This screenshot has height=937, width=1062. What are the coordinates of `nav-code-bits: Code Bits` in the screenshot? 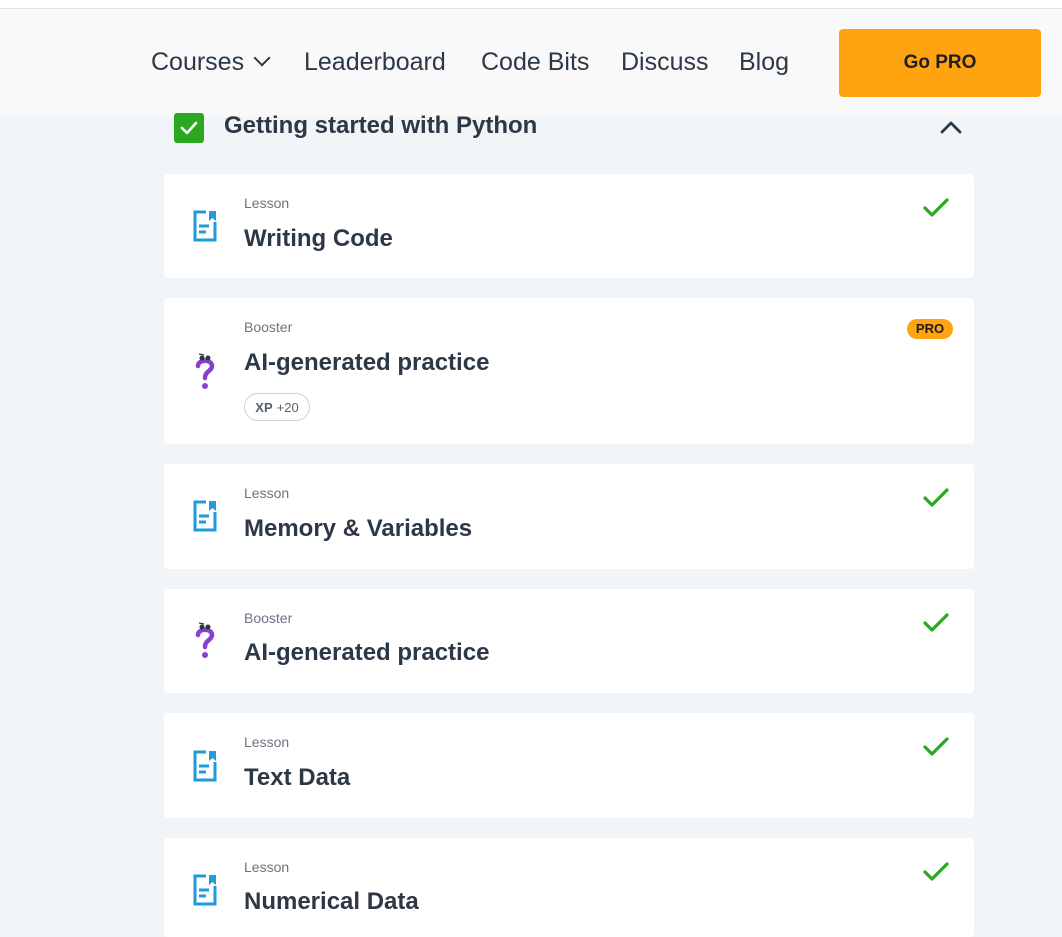 It's located at (535, 62).